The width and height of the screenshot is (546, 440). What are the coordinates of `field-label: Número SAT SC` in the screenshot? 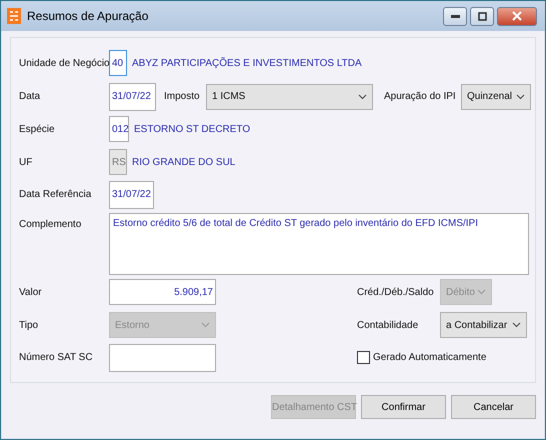 It's located at (56, 358).